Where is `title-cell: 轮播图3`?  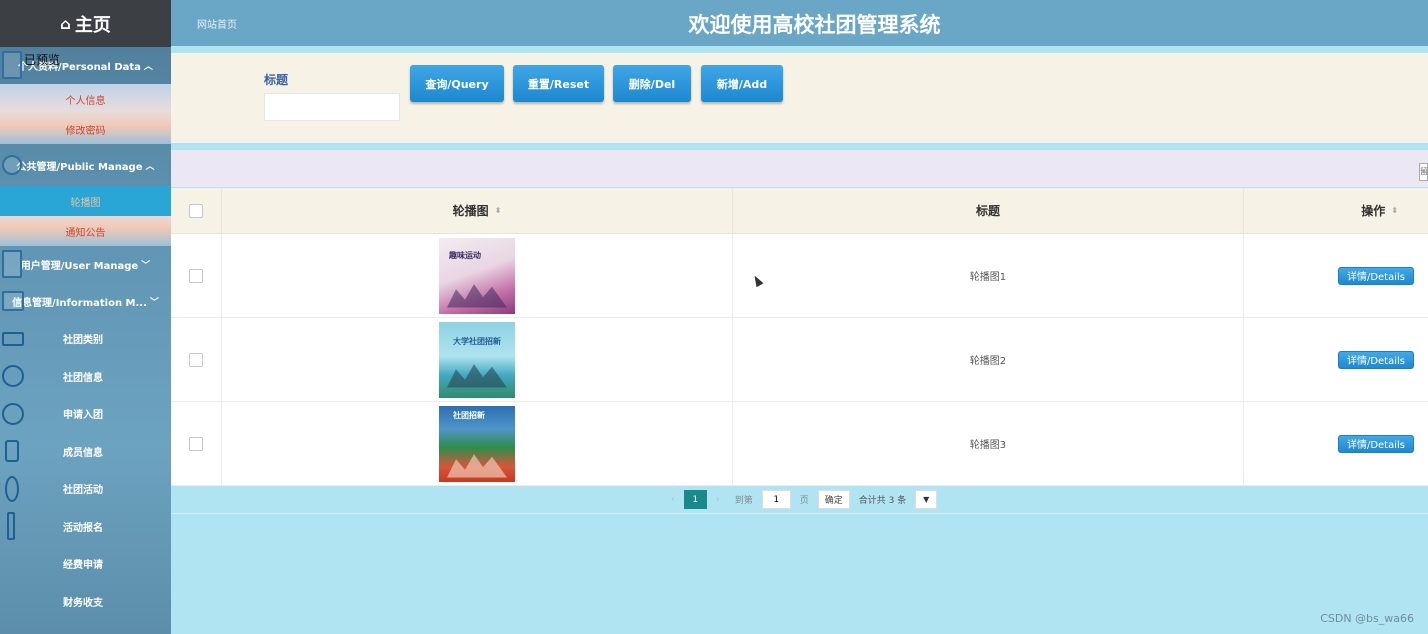
title-cell: 轮播图3 is located at coordinates (988, 443).